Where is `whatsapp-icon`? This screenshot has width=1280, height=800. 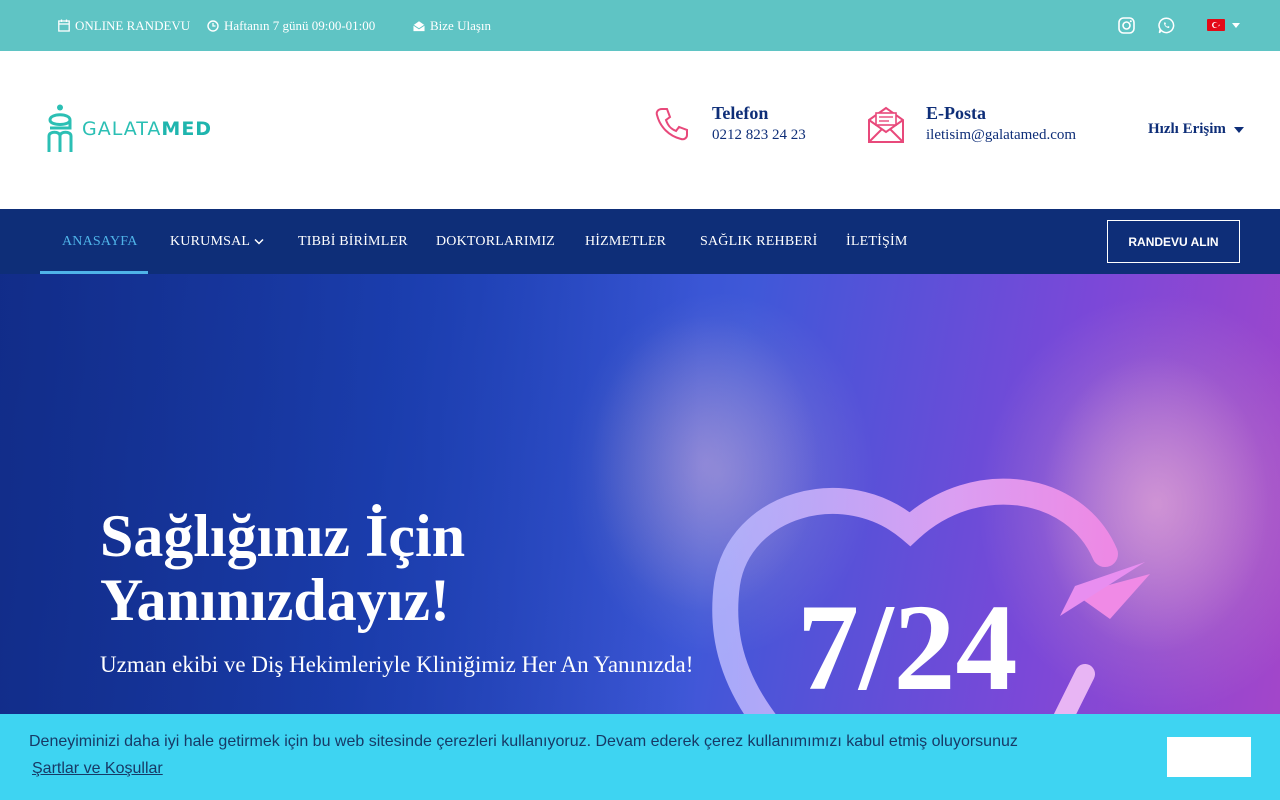 whatsapp-icon is located at coordinates (1166, 25).